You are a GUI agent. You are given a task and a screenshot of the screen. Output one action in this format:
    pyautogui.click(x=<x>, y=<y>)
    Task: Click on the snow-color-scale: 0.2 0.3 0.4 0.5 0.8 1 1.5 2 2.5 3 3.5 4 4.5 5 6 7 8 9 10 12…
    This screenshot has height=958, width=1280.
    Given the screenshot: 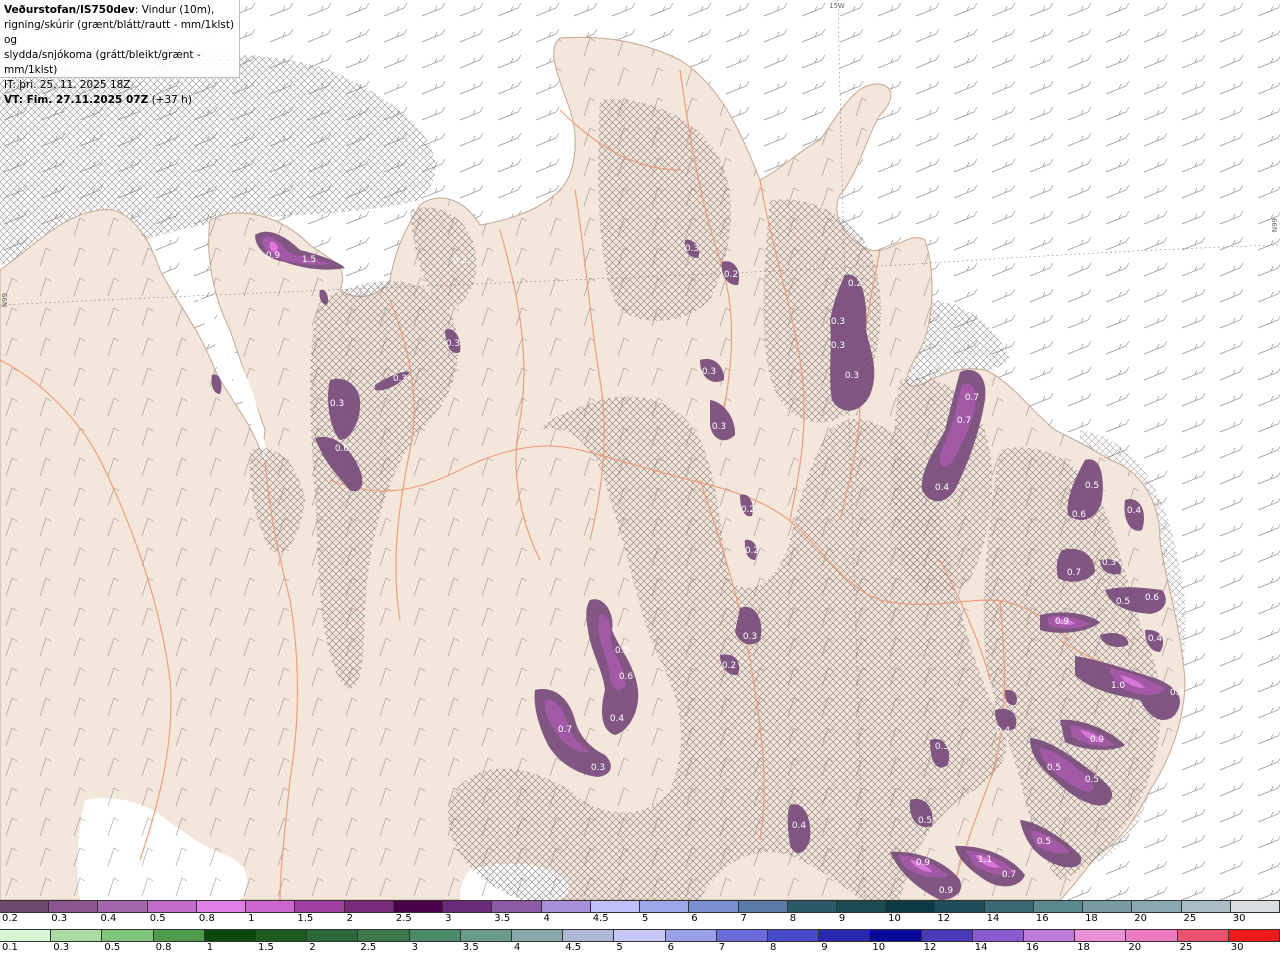 What is the action you would take?
    pyautogui.click(x=640, y=914)
    